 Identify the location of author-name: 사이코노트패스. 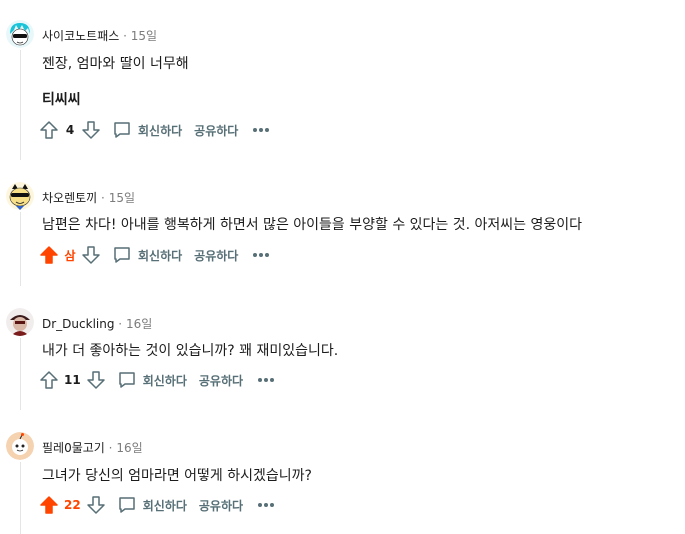
(80, 36).